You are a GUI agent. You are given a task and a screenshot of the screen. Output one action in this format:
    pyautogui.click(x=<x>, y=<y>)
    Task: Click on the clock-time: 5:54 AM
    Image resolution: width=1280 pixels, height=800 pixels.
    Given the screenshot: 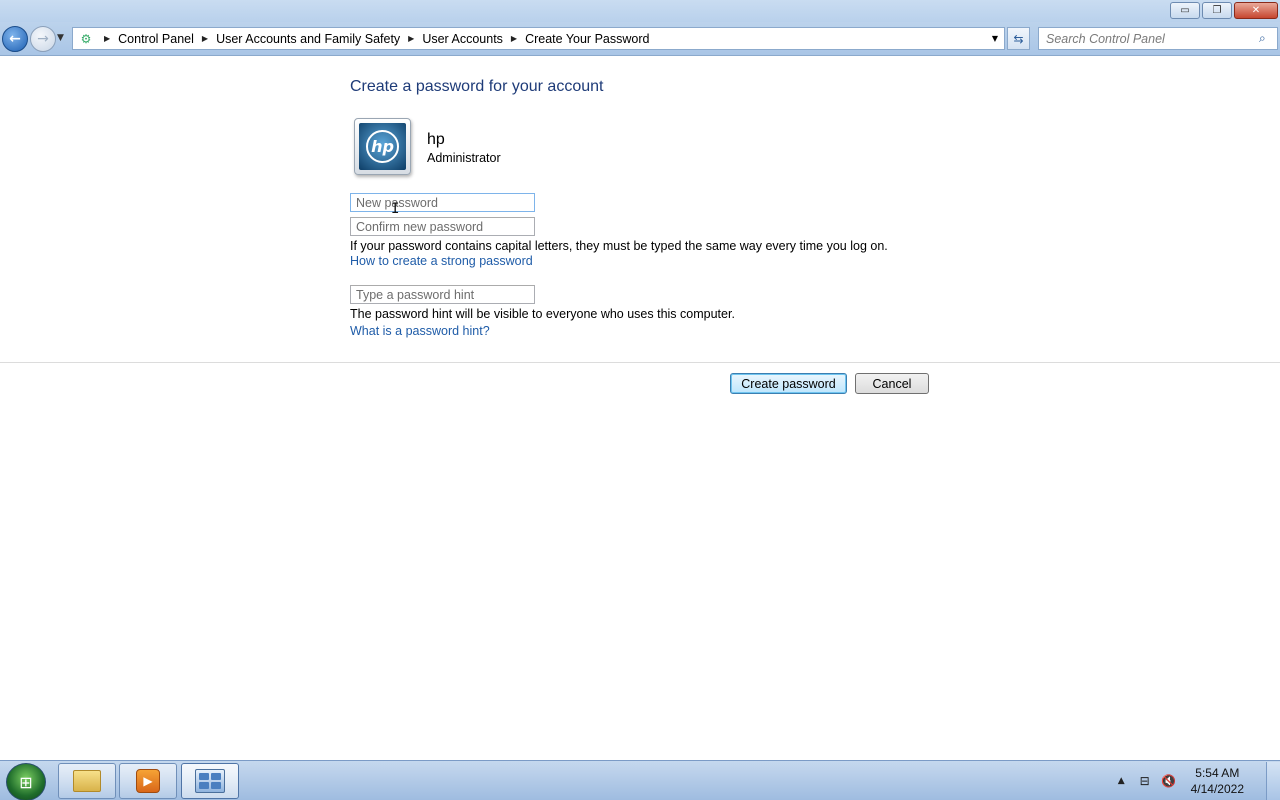 What is the action you would take?
    pyautogui.click(x=1217, y=773)
    